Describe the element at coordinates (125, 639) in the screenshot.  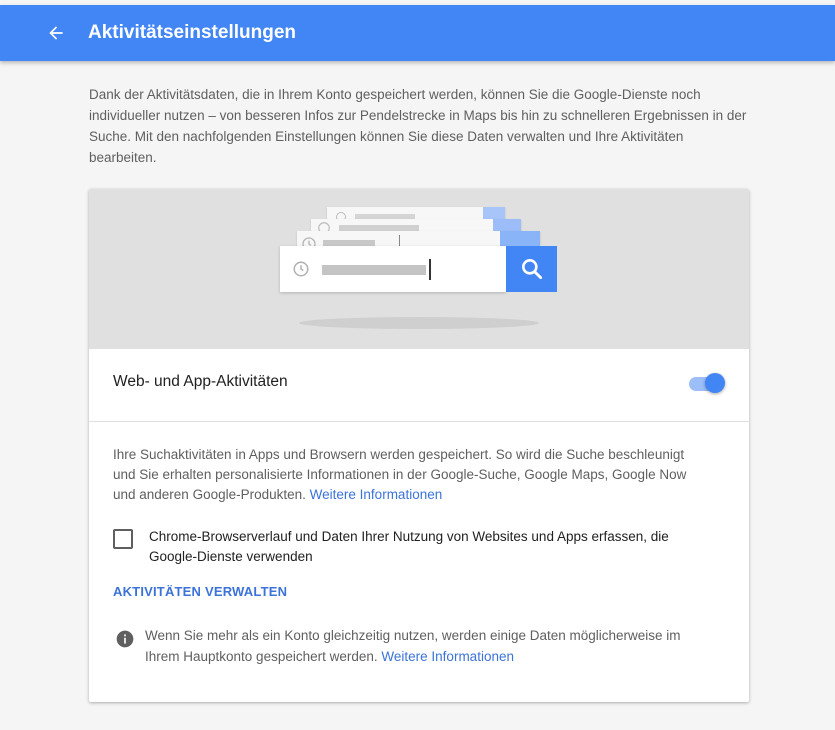
I see `info-icon` at that location.